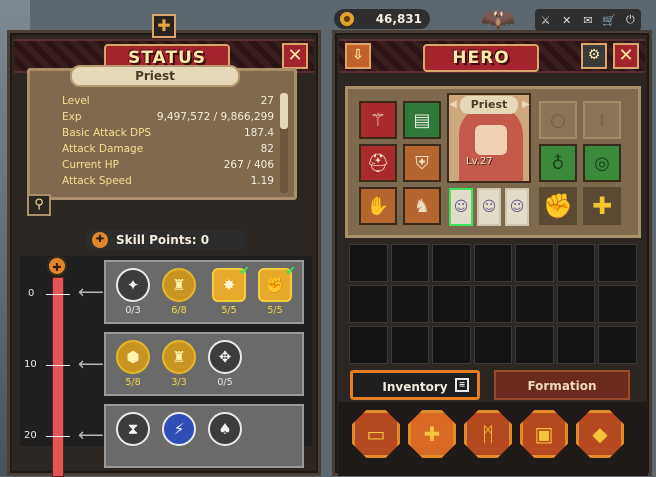 This screenshot has width=656, height=477. I want to click on level-tick, so click(58, 365).